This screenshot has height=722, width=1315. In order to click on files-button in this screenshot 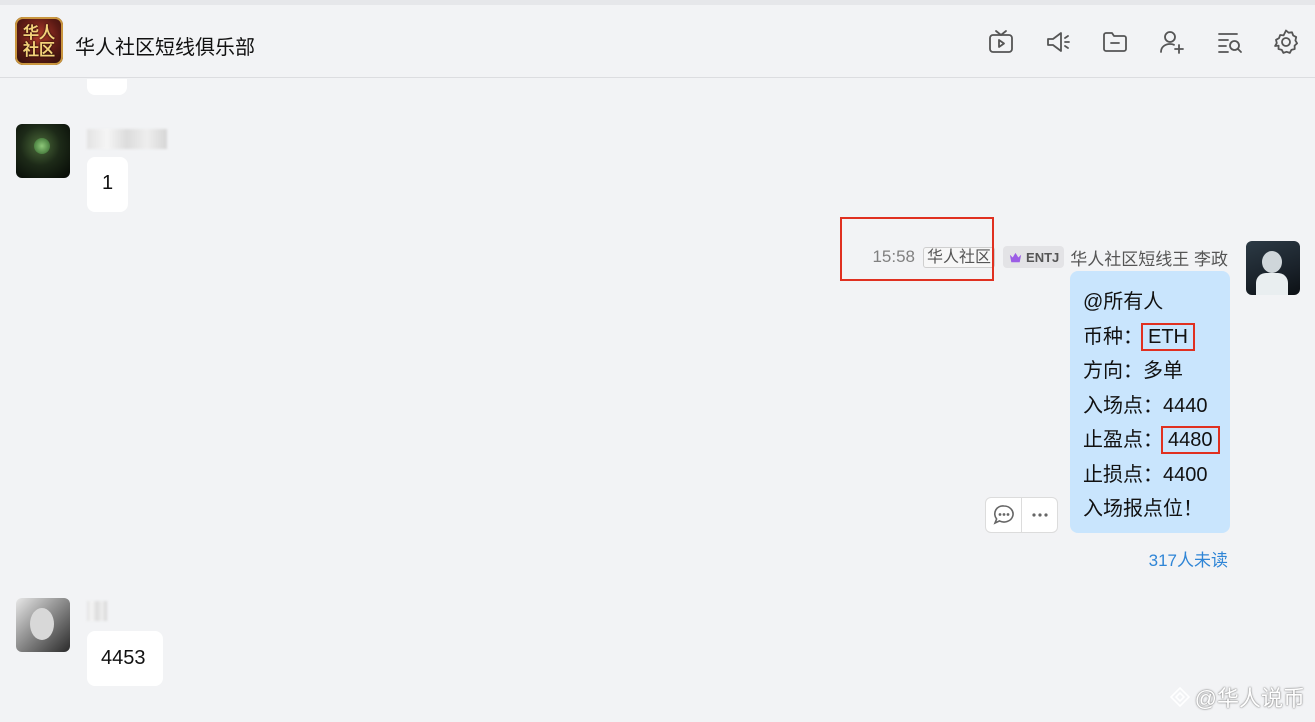, I will do `click(1115, 42)`.